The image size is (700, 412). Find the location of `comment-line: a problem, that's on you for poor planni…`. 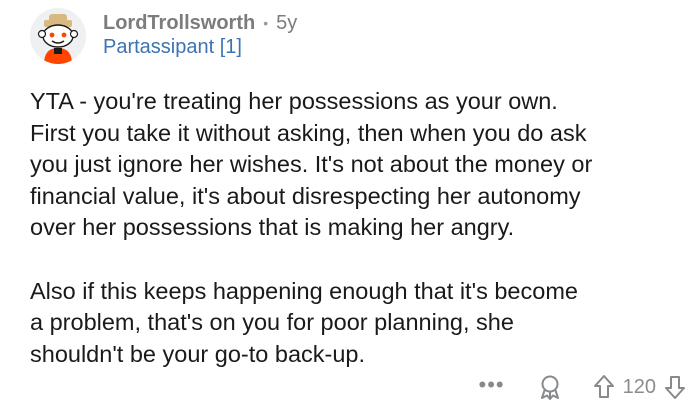

comment-line: a problem, that's on you for poor planni… is located at coordinates (272, 322).